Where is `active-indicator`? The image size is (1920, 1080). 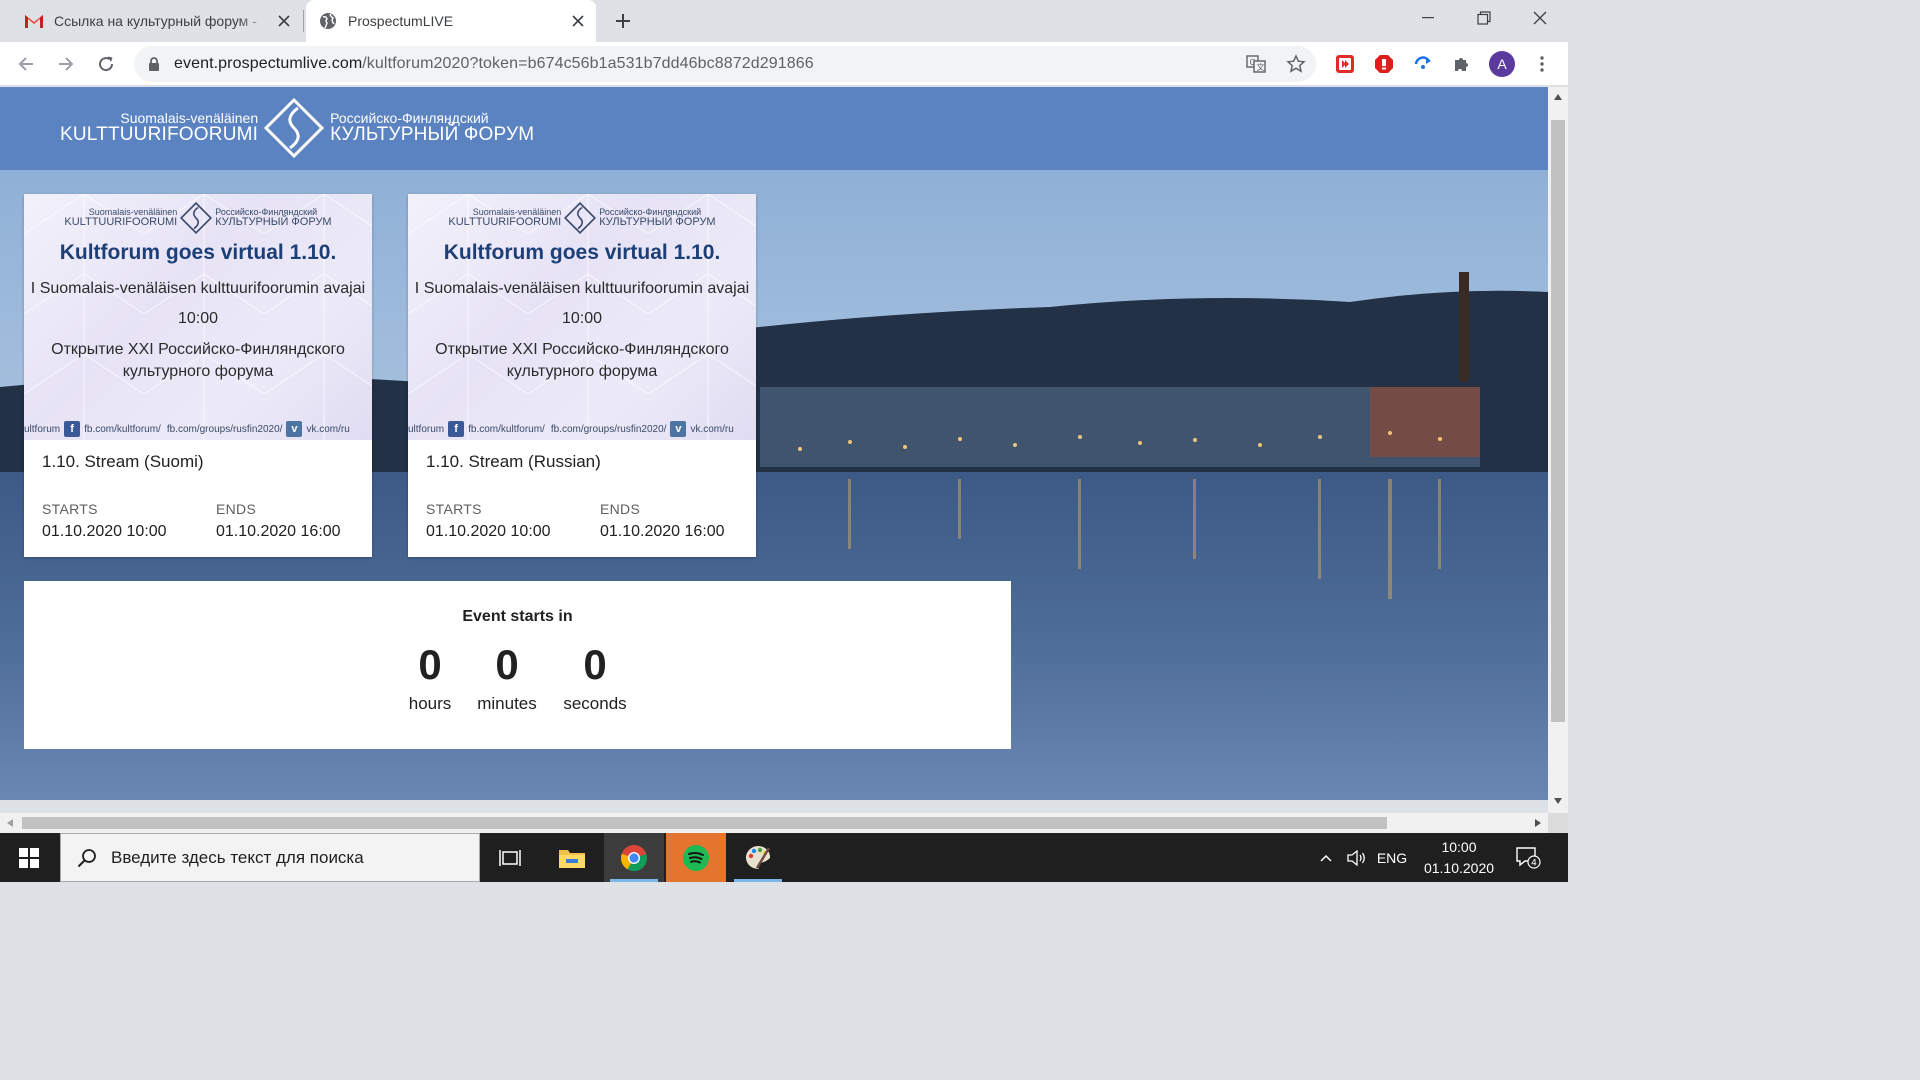
active-indicator is located at coordinates (634, 880).